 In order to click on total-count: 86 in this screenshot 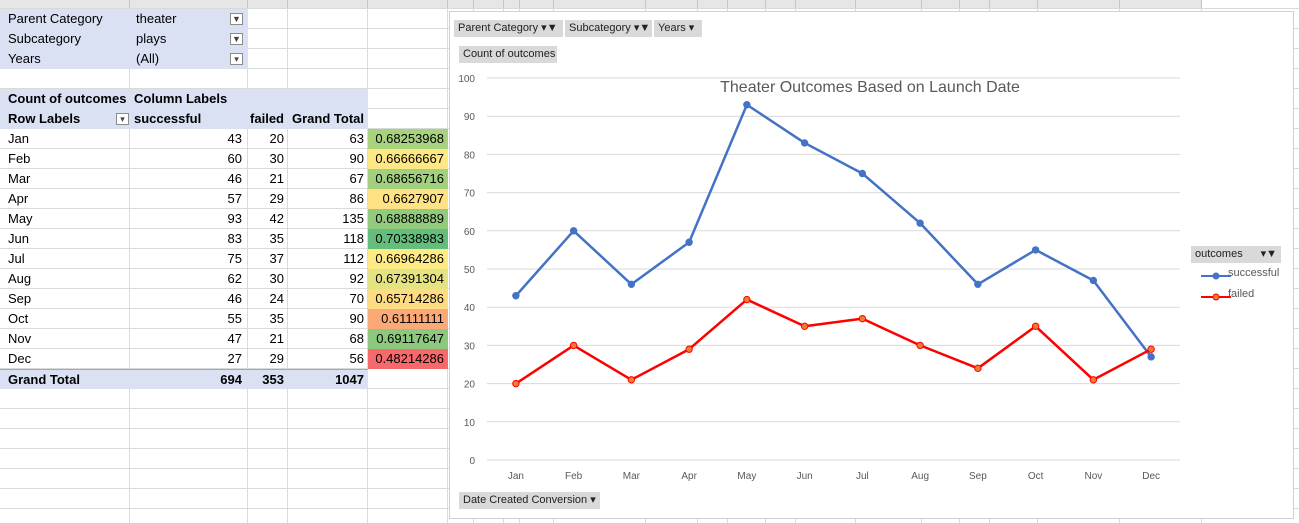, I will do `click(356, 198)`.